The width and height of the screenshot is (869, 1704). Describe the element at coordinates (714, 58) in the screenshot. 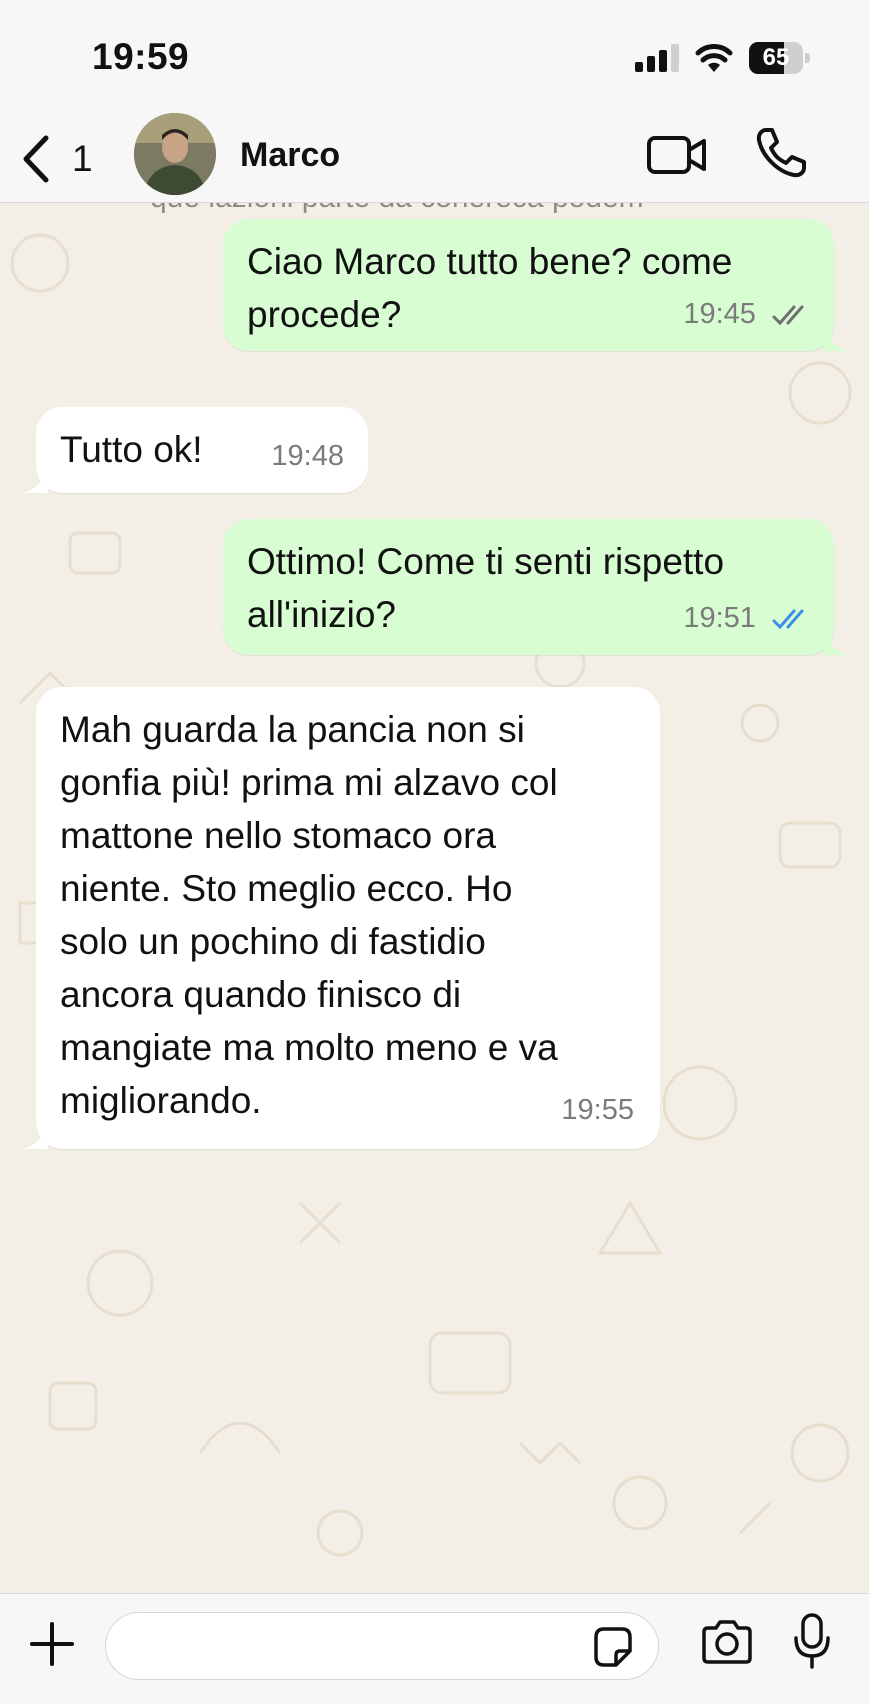

I see `wifi-icon` at that location.